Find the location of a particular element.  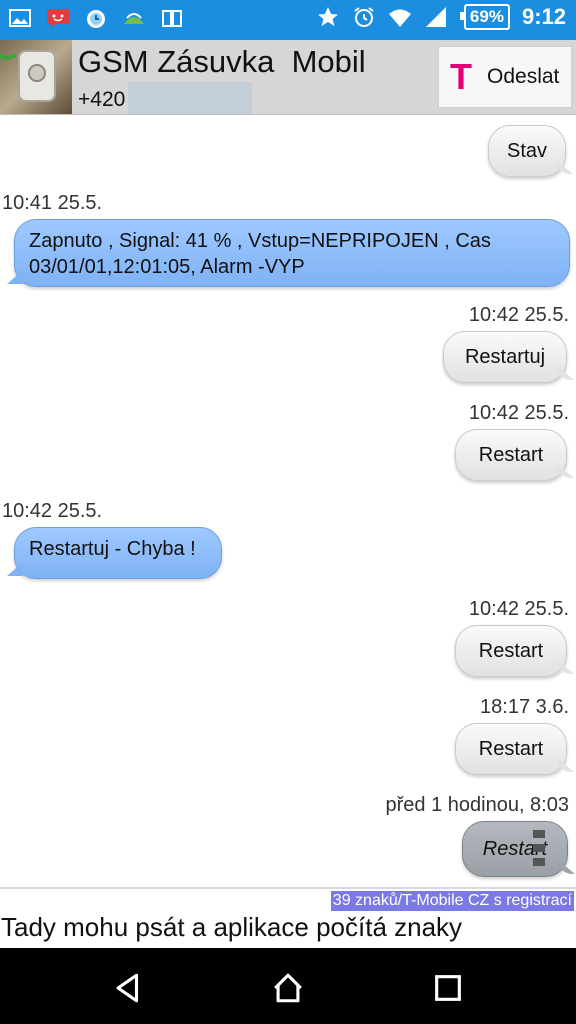

star-icon is located at coordinates (328, 17).